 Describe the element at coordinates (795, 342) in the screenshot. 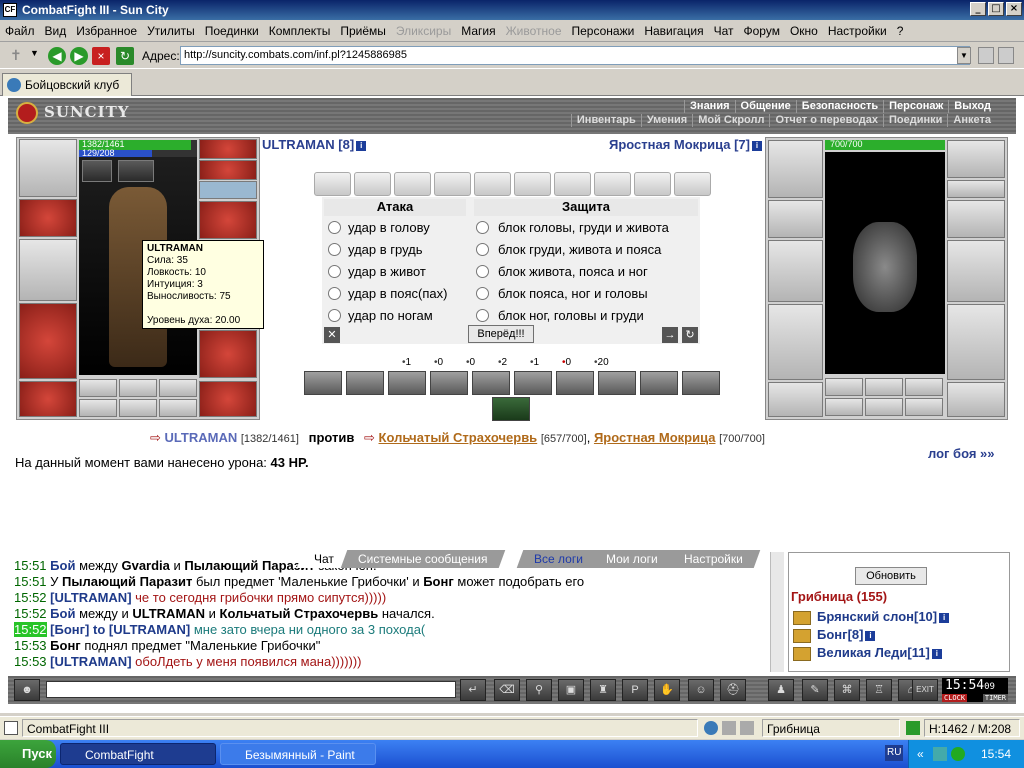

I see `enemy-armor-slot` at that location.